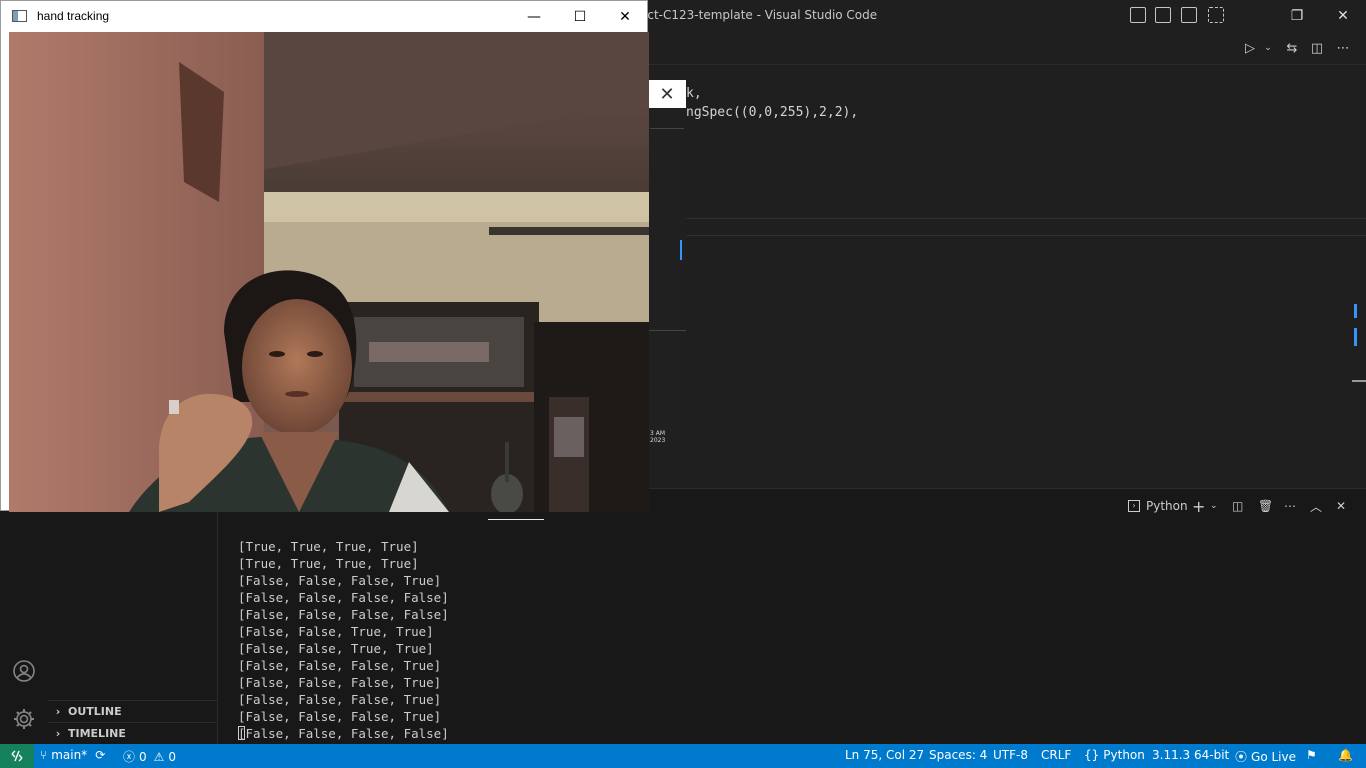 The image size is (1366, 768). What do you see at coordinates (884, 755) in the screenshot?
I see `cursor-position: Ln 75, Col 27` at bounding box center [884, 755].